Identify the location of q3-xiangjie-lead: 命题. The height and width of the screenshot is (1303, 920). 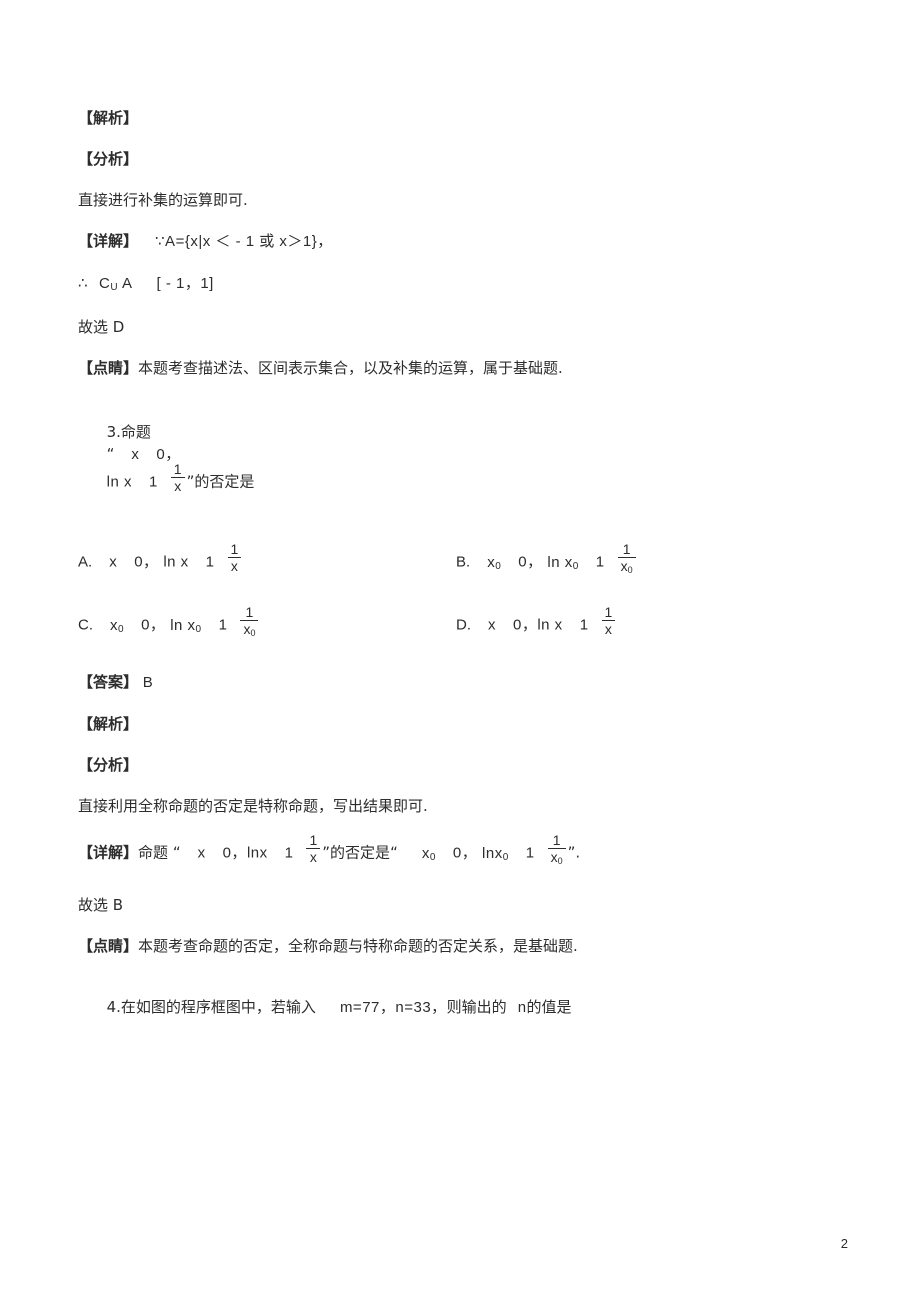
(153, 852).